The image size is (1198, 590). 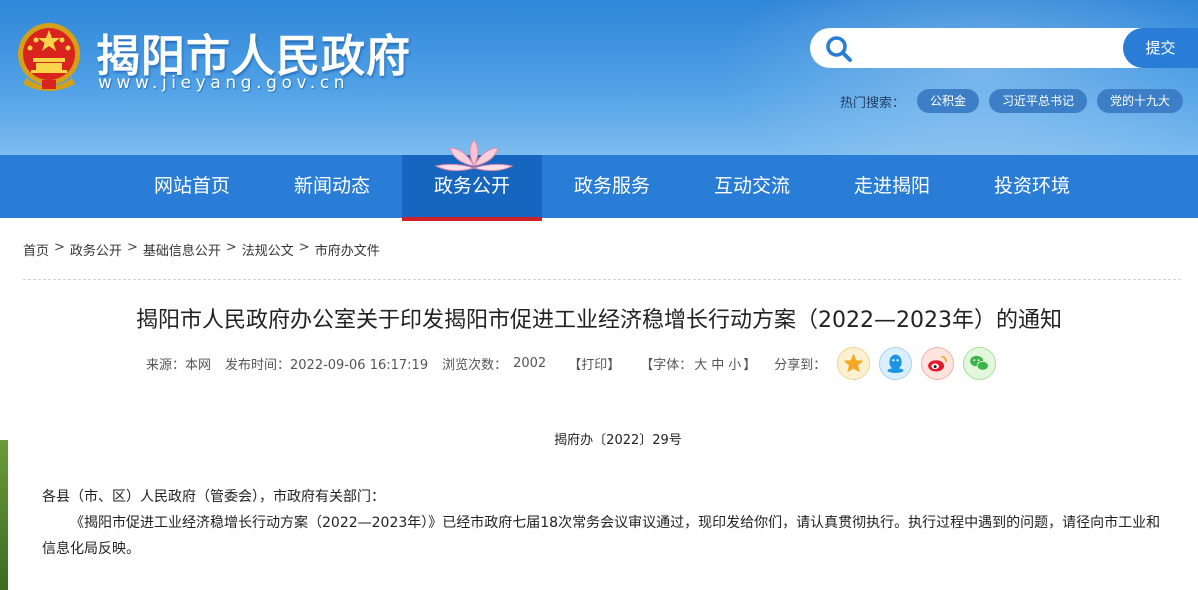 I want to click on header-background-glow, so click(x=958, y=77).